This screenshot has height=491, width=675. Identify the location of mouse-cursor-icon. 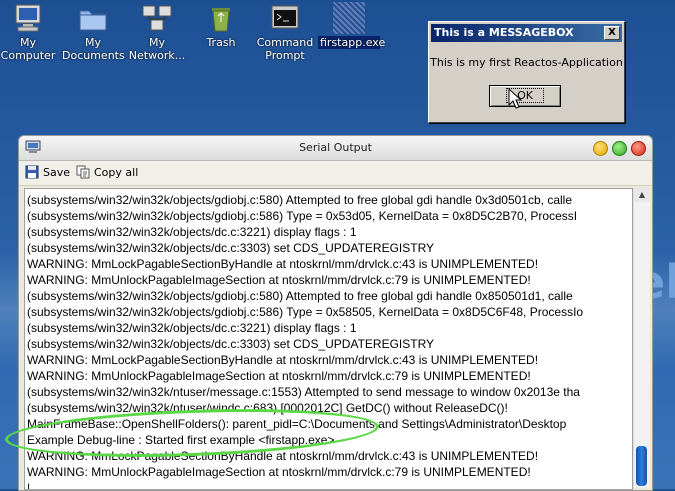
(515, 98).